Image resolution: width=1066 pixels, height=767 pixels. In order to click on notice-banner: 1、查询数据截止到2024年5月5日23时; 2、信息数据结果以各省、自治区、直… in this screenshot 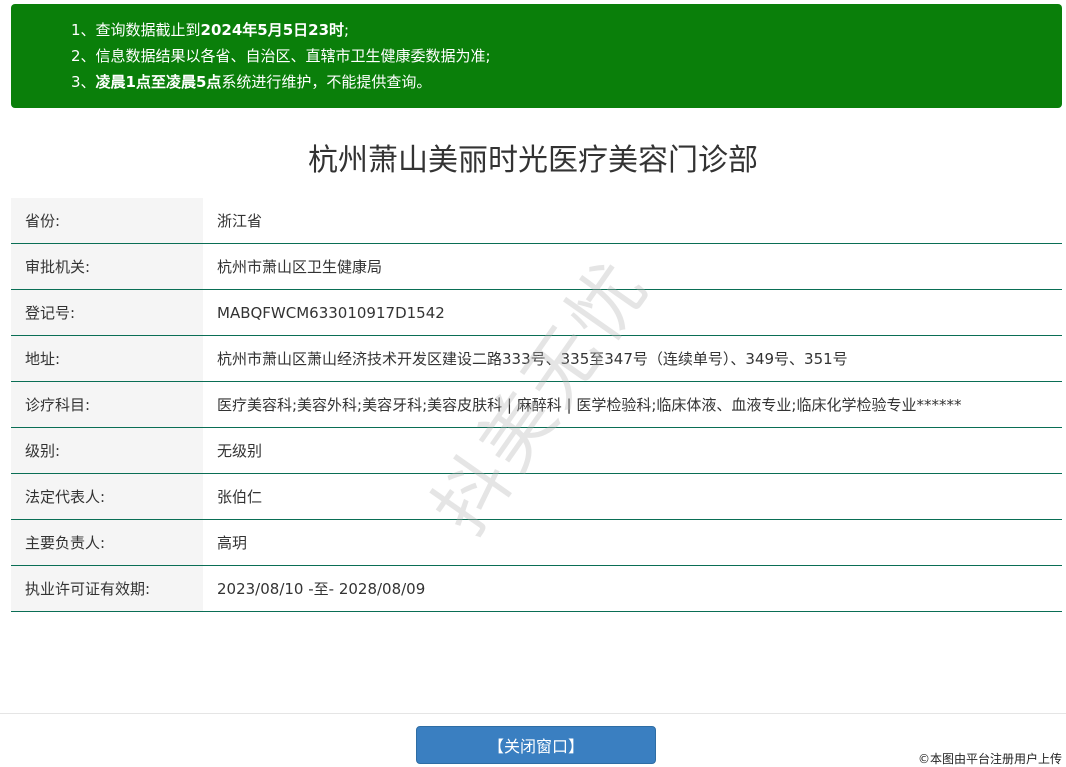, I will do `click(536, 56)`.